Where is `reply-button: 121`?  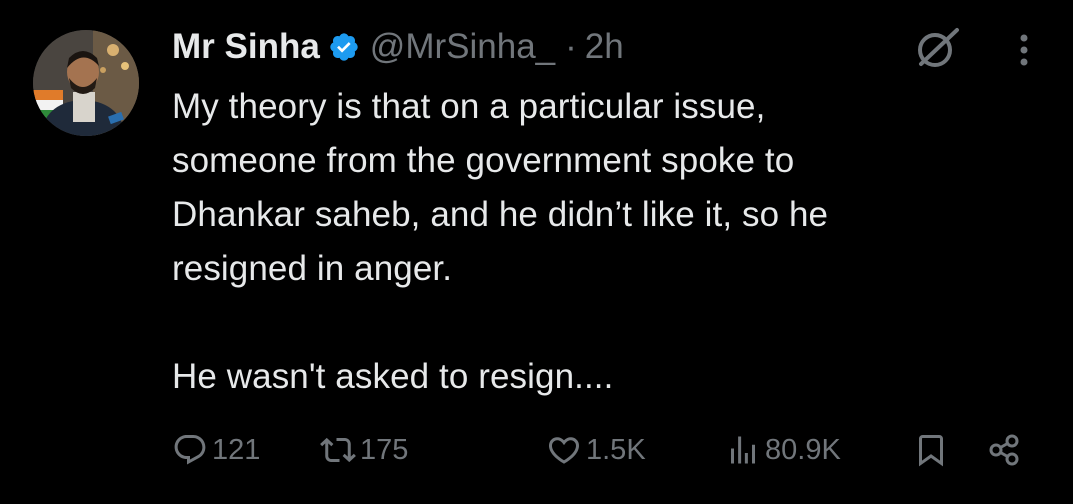 reply-button: 121 is located at coordinates (216, 450).